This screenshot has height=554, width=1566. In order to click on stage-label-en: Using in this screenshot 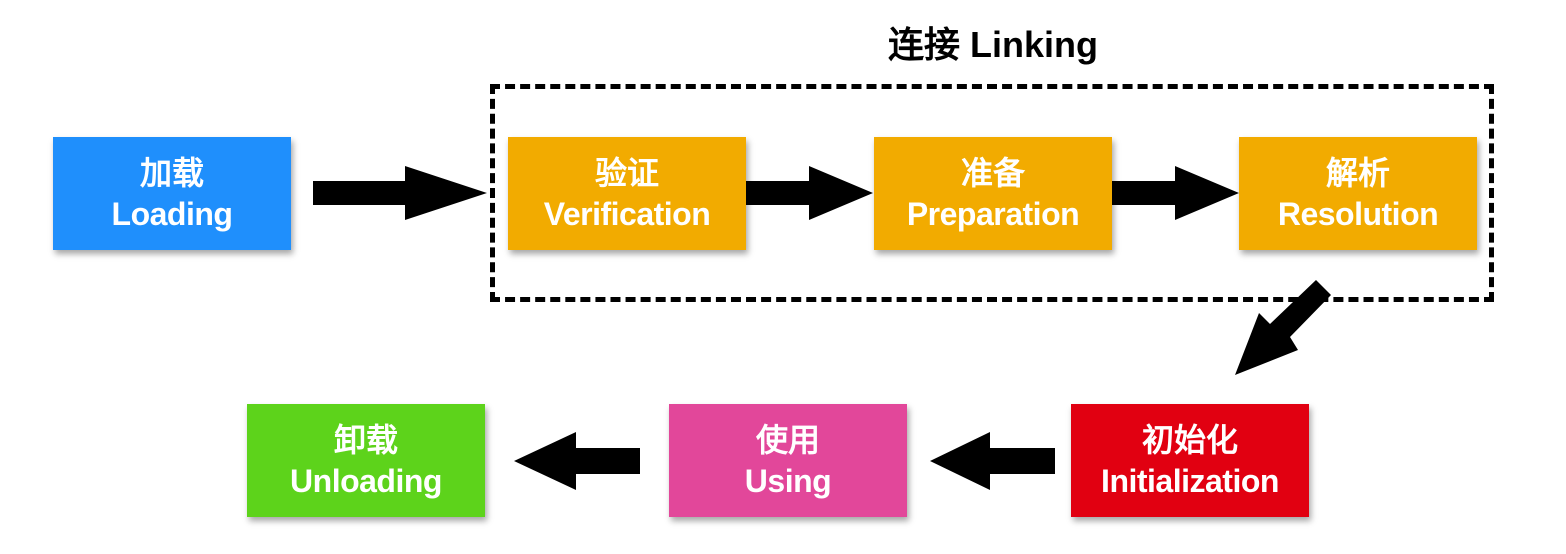, I will do `click(788, 480)`.